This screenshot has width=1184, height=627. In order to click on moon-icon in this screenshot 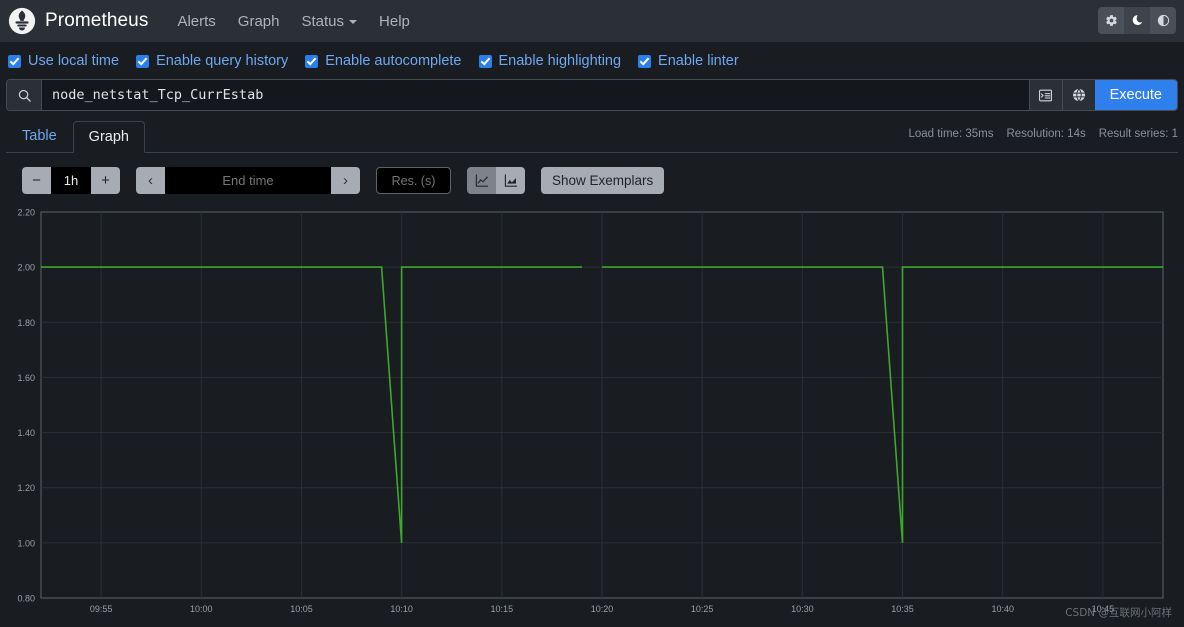, I will do `click(1137, 20)`.